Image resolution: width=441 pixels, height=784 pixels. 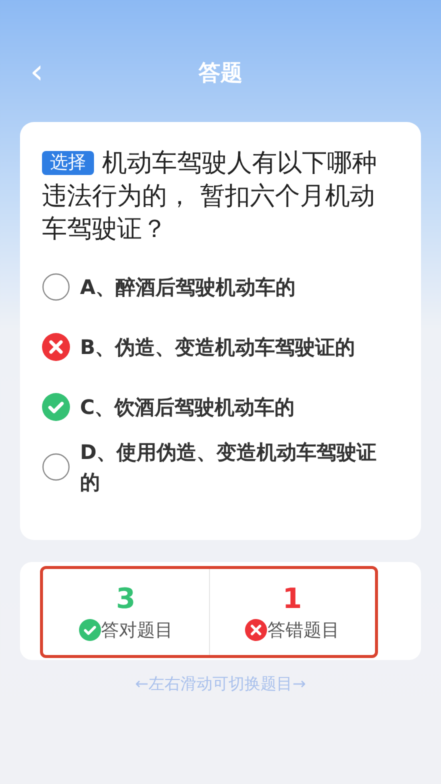 I want to click on answer-option: C、饮酒后驾驶机动车的, so click(x=211, y=407).